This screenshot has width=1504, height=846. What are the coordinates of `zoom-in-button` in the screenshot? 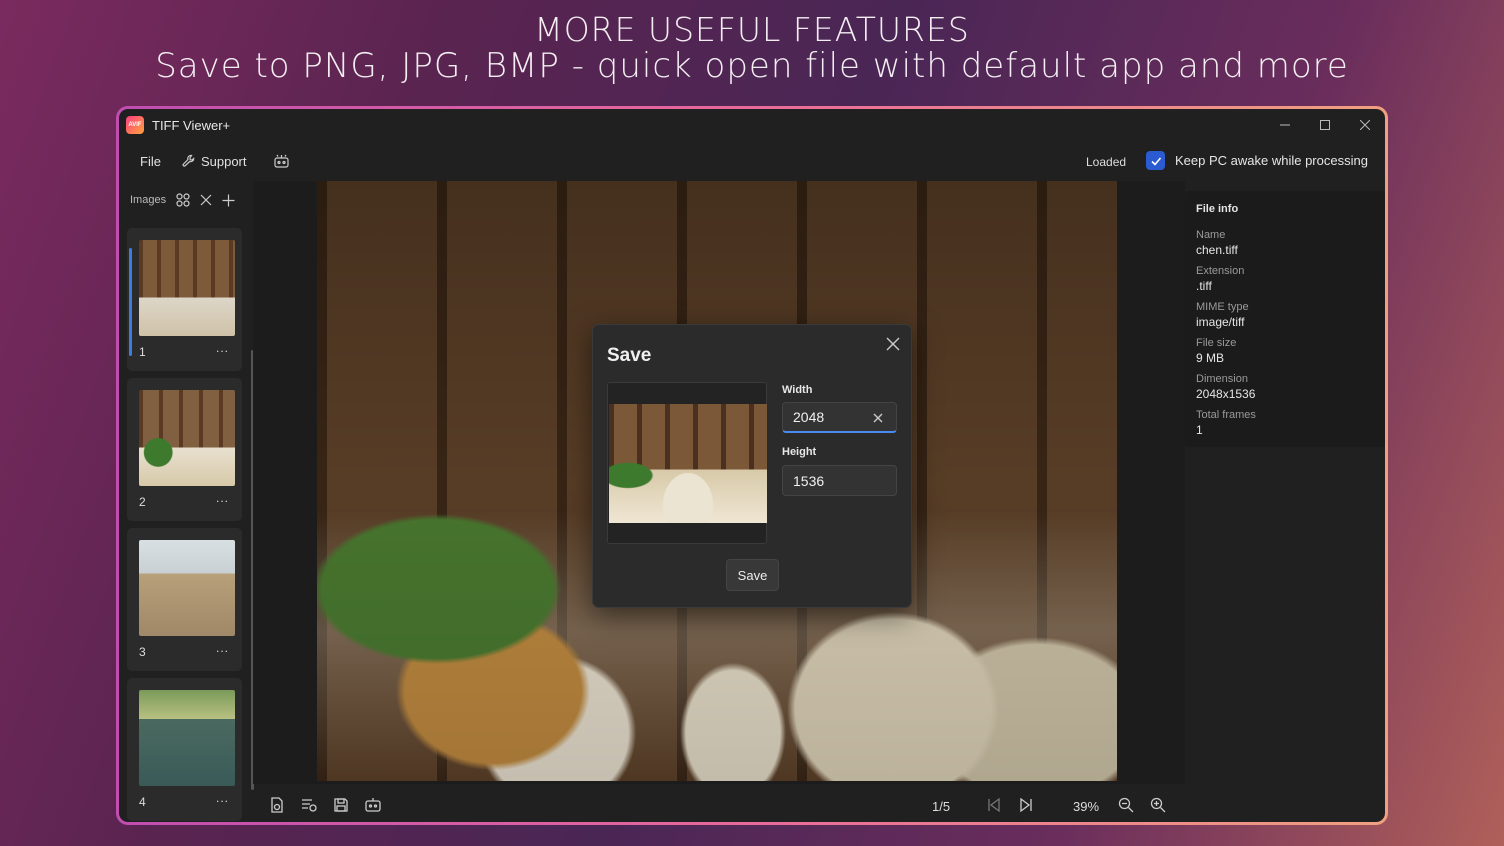 It's located at (1158, 805).